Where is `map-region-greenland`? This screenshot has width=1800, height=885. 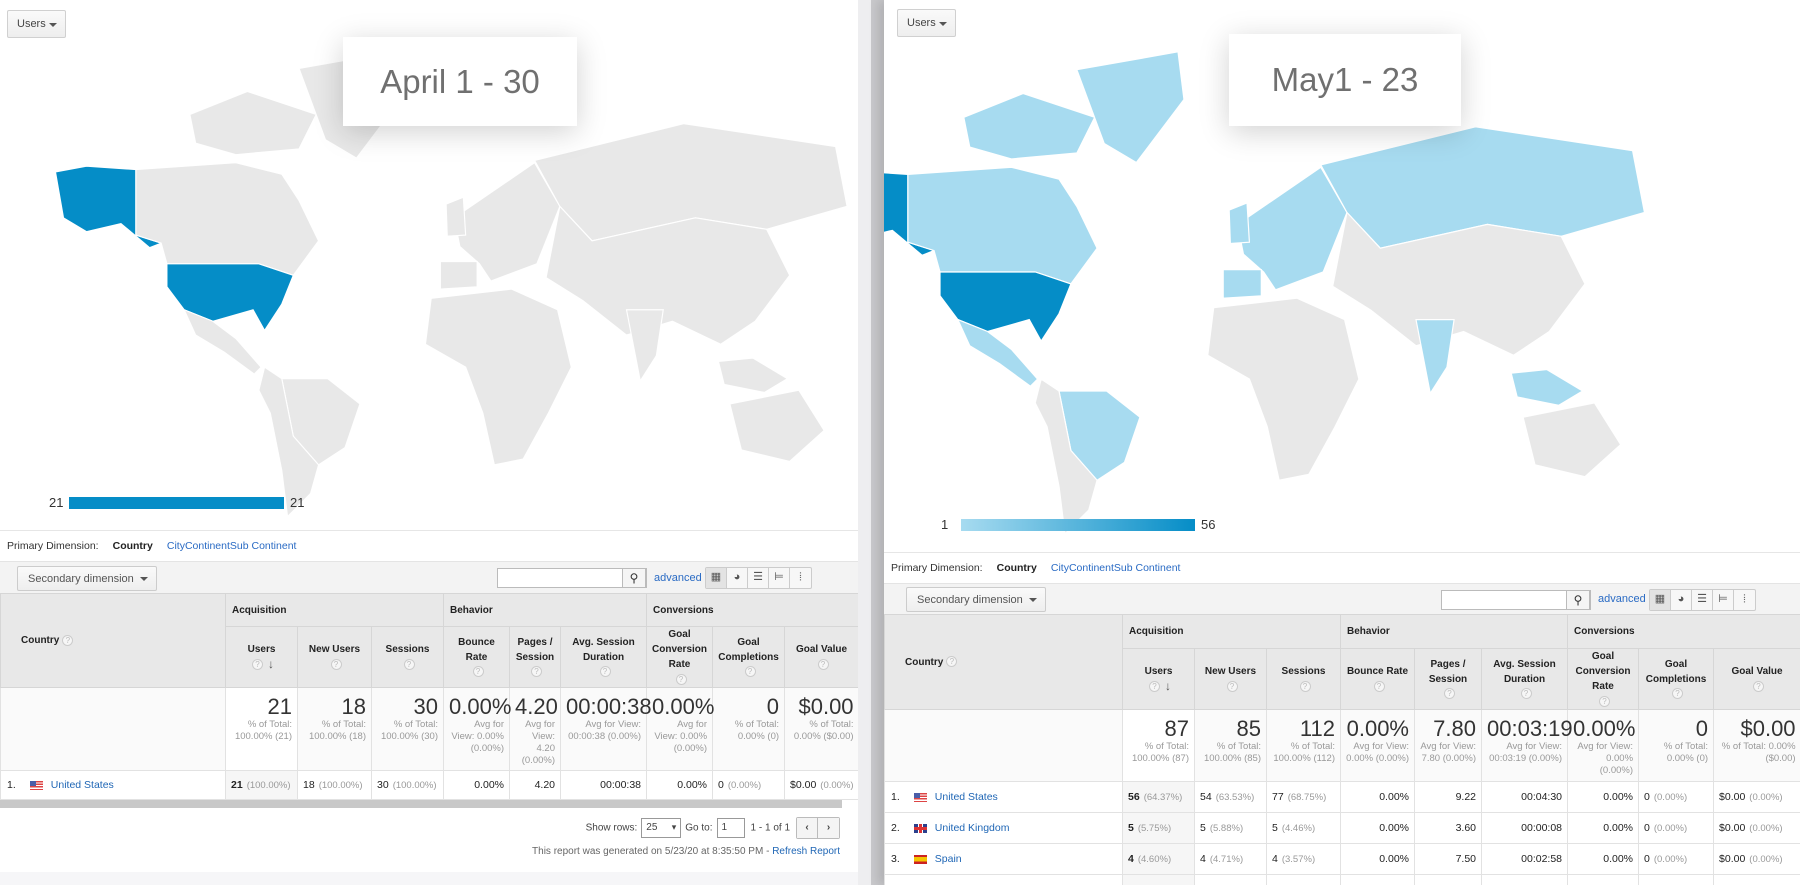 map-region-greenland is located at coordinates (1130, 107).